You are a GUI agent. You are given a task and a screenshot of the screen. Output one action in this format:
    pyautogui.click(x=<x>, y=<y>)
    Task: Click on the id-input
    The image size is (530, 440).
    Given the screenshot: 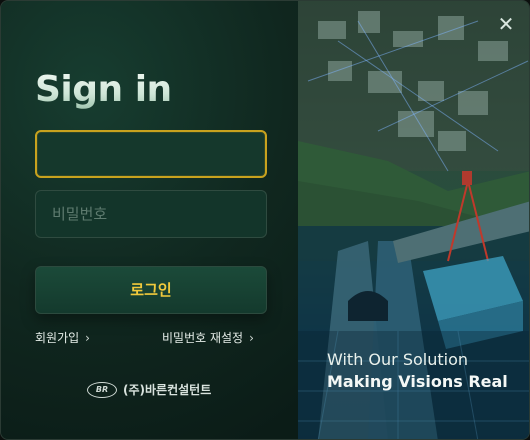 What is the action you would take?
    pyautogui.click(x=151, y=154)
    